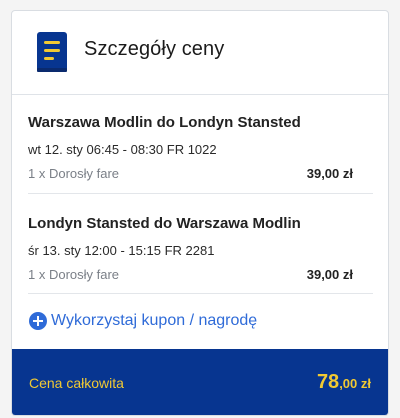 This screenshot has height=418, width=400. I want to click on use-coupon-link: Wykorzystaj kupon / nagrodę, so click(143, 321).